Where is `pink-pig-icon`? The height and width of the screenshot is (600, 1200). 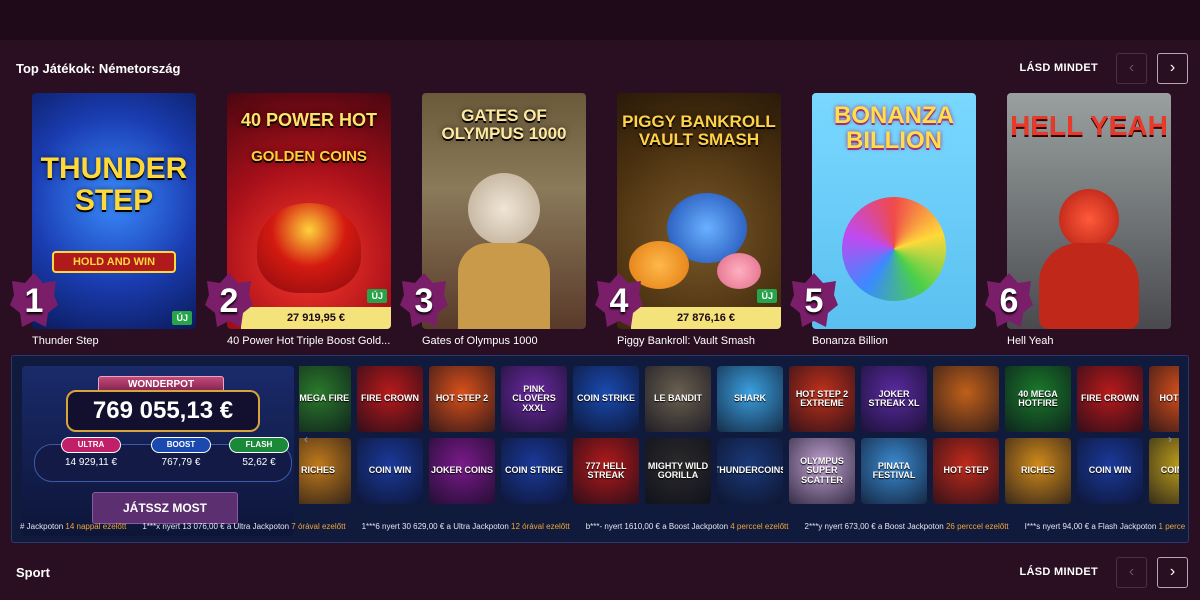 pink-pig-icon is located at coordinates (739, 271).